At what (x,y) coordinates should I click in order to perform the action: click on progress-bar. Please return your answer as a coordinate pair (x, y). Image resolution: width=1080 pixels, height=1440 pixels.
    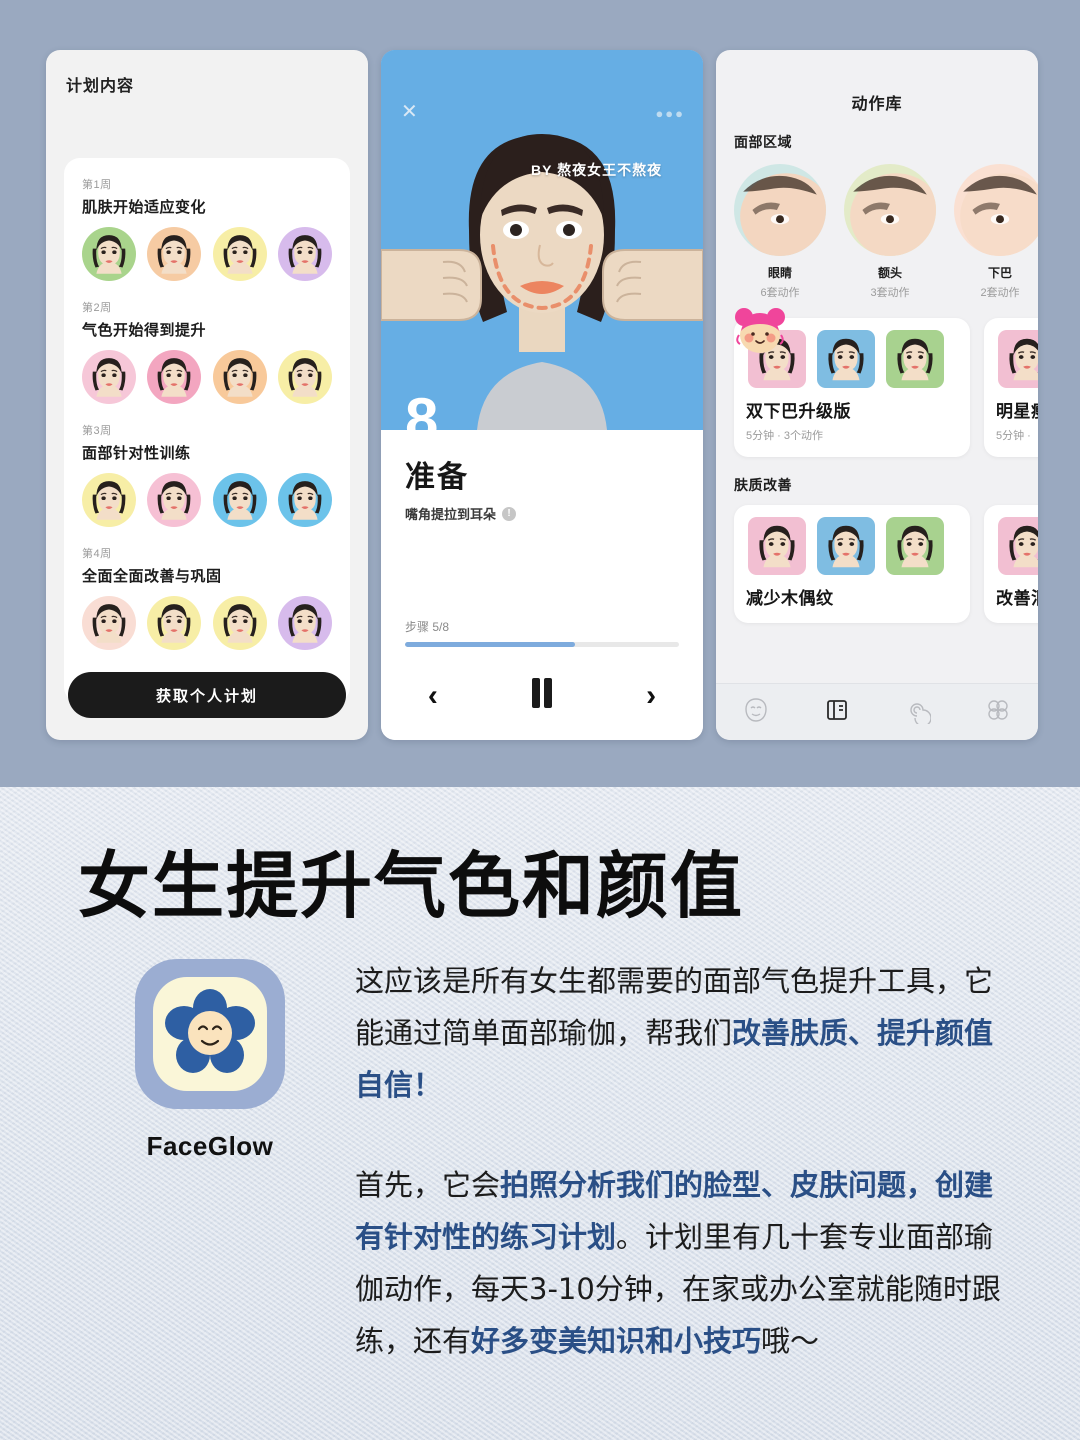
    Looking at the image, I should click on (542, 644).